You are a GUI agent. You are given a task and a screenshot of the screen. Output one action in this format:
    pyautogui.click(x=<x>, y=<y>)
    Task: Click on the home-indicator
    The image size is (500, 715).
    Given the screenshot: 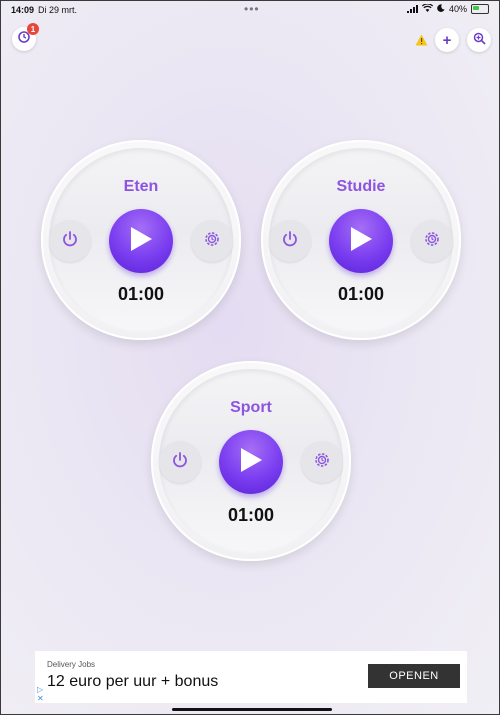 What is the action you would take?
    pyautogui.click(x=252, y=709)
    